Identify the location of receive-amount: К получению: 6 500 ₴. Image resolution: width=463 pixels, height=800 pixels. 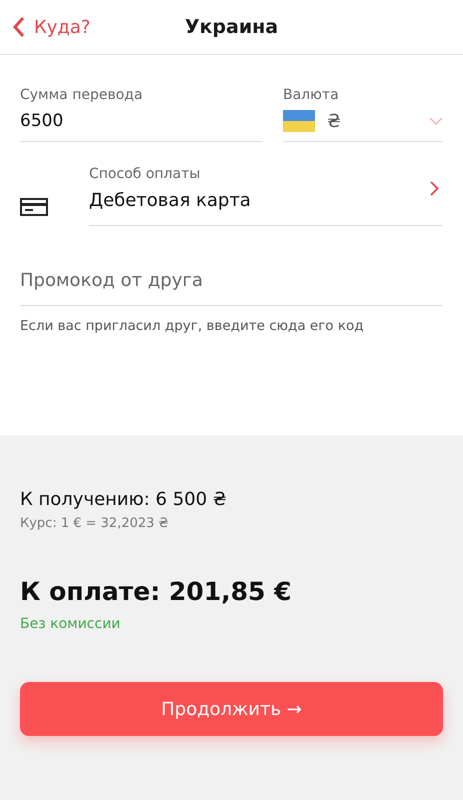
(123, 499).